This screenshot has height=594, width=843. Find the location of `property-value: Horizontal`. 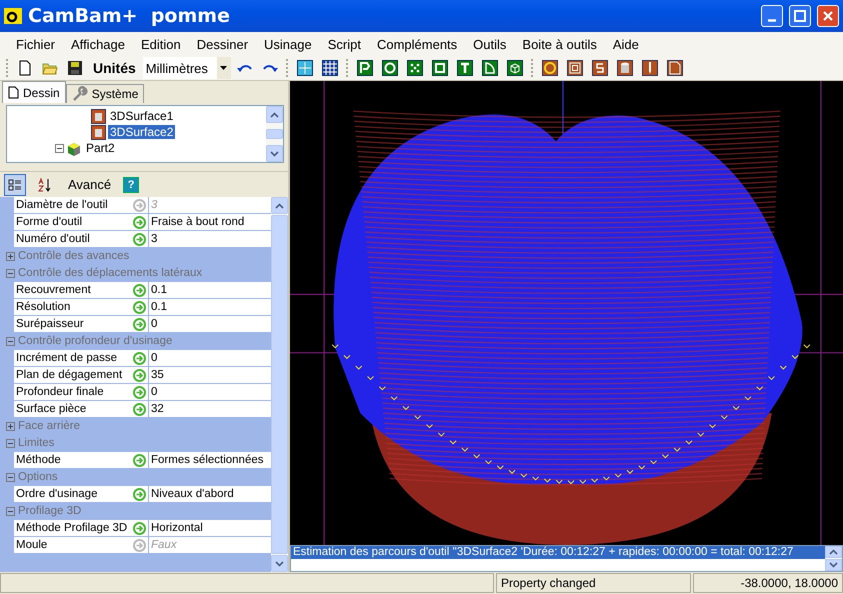

property-value: Horizontal is located at coordinates (209, 528).